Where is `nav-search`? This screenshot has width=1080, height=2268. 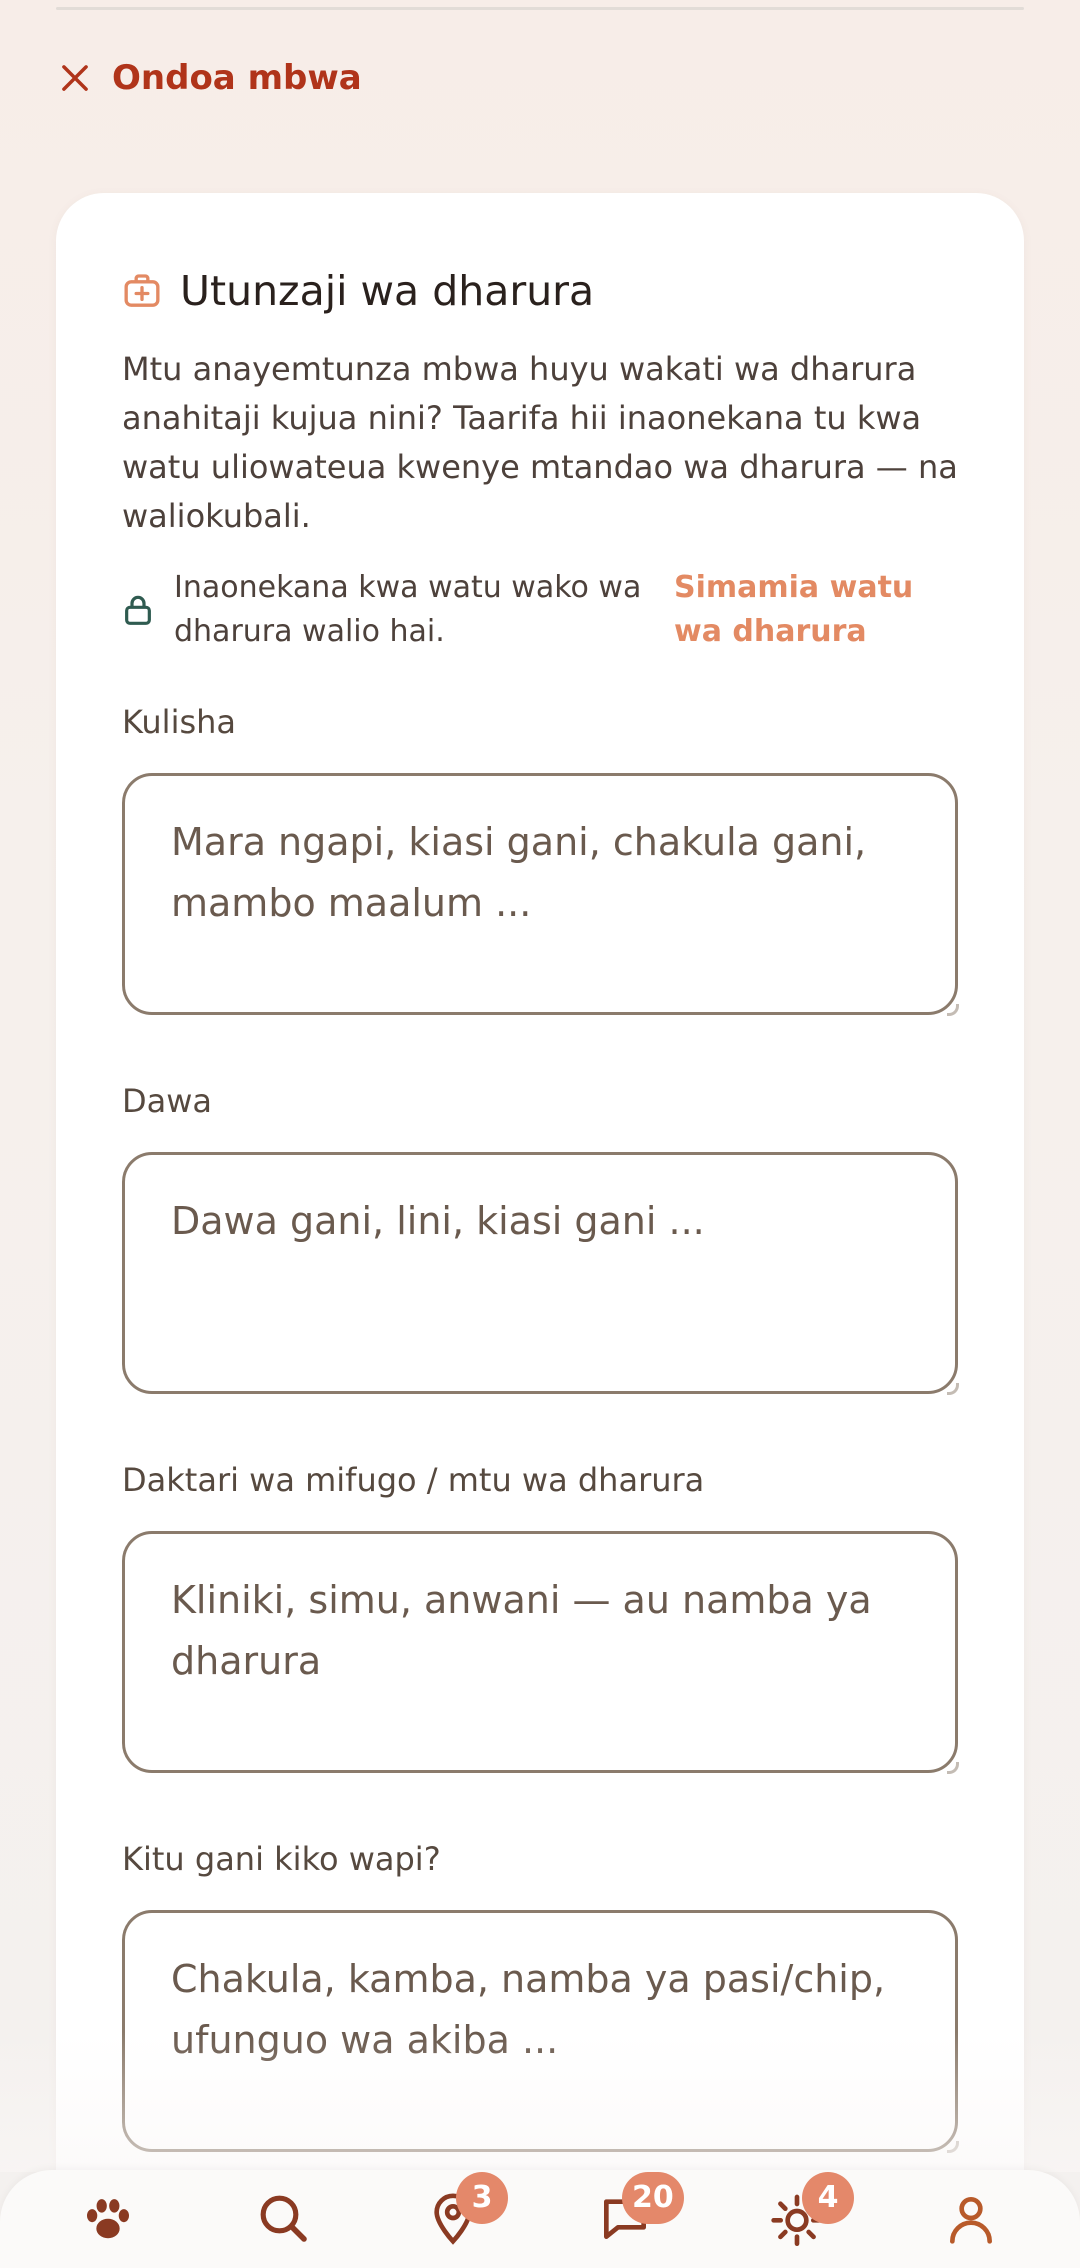 nav-search is located at coordinates (283, 2224).